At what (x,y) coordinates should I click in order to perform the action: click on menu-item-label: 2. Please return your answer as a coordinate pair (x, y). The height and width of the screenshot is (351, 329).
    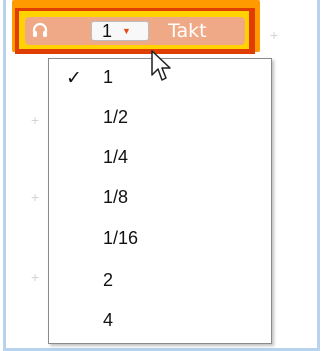
    Looking at the image, I should click on (108, 280).